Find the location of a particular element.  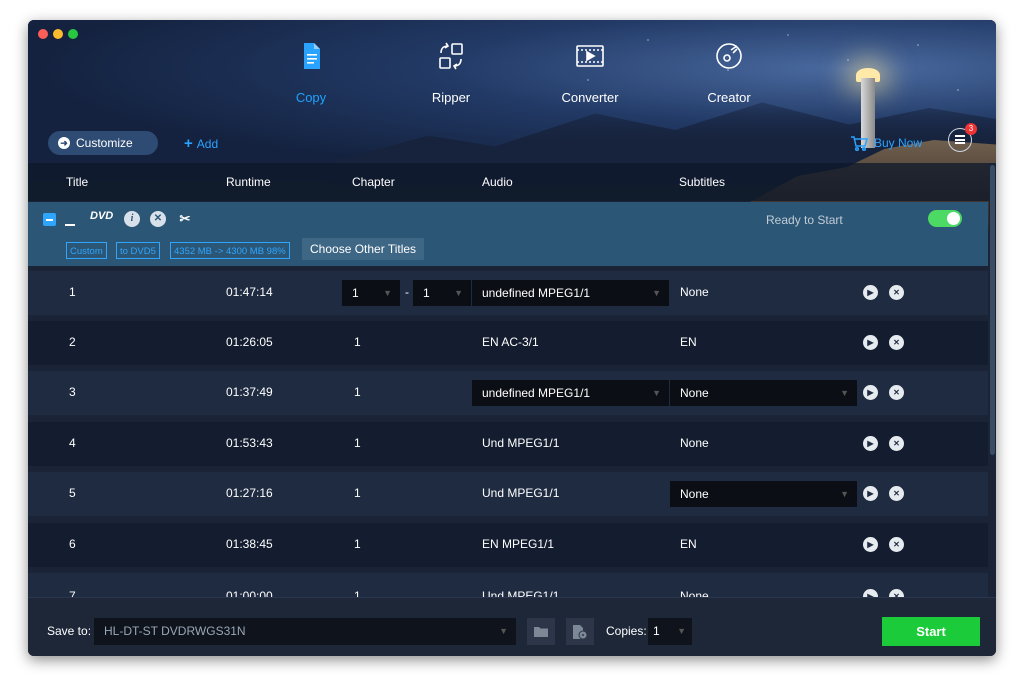

tab-converter: Converter is located at coordinates (590, 72).